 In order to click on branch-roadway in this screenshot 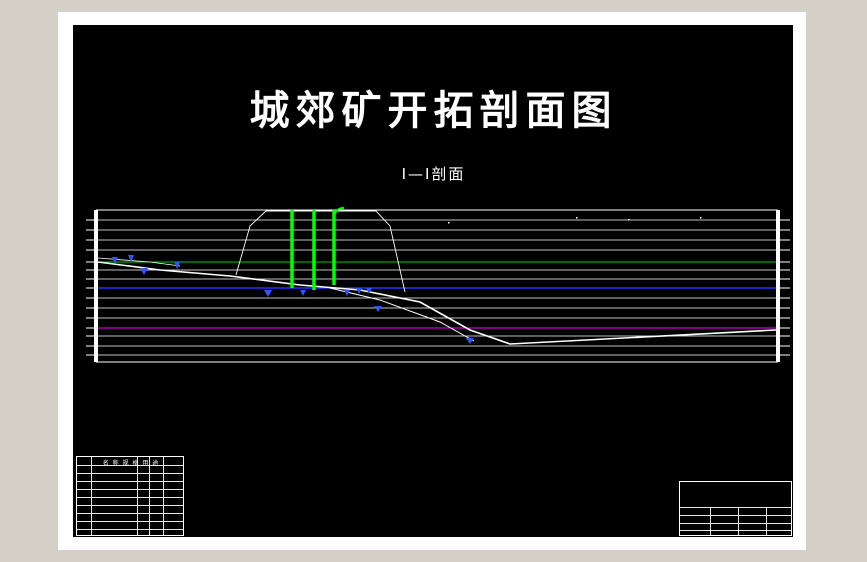, I will do `click(402, 314)`.